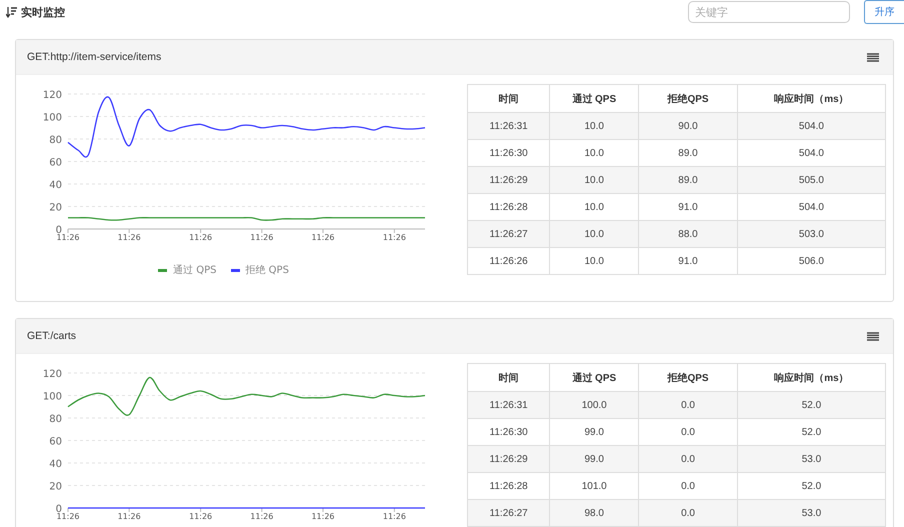 The width and height of the screenshot is (904, 527). I want to click on table-cell: 53.0, so click(811, 513).